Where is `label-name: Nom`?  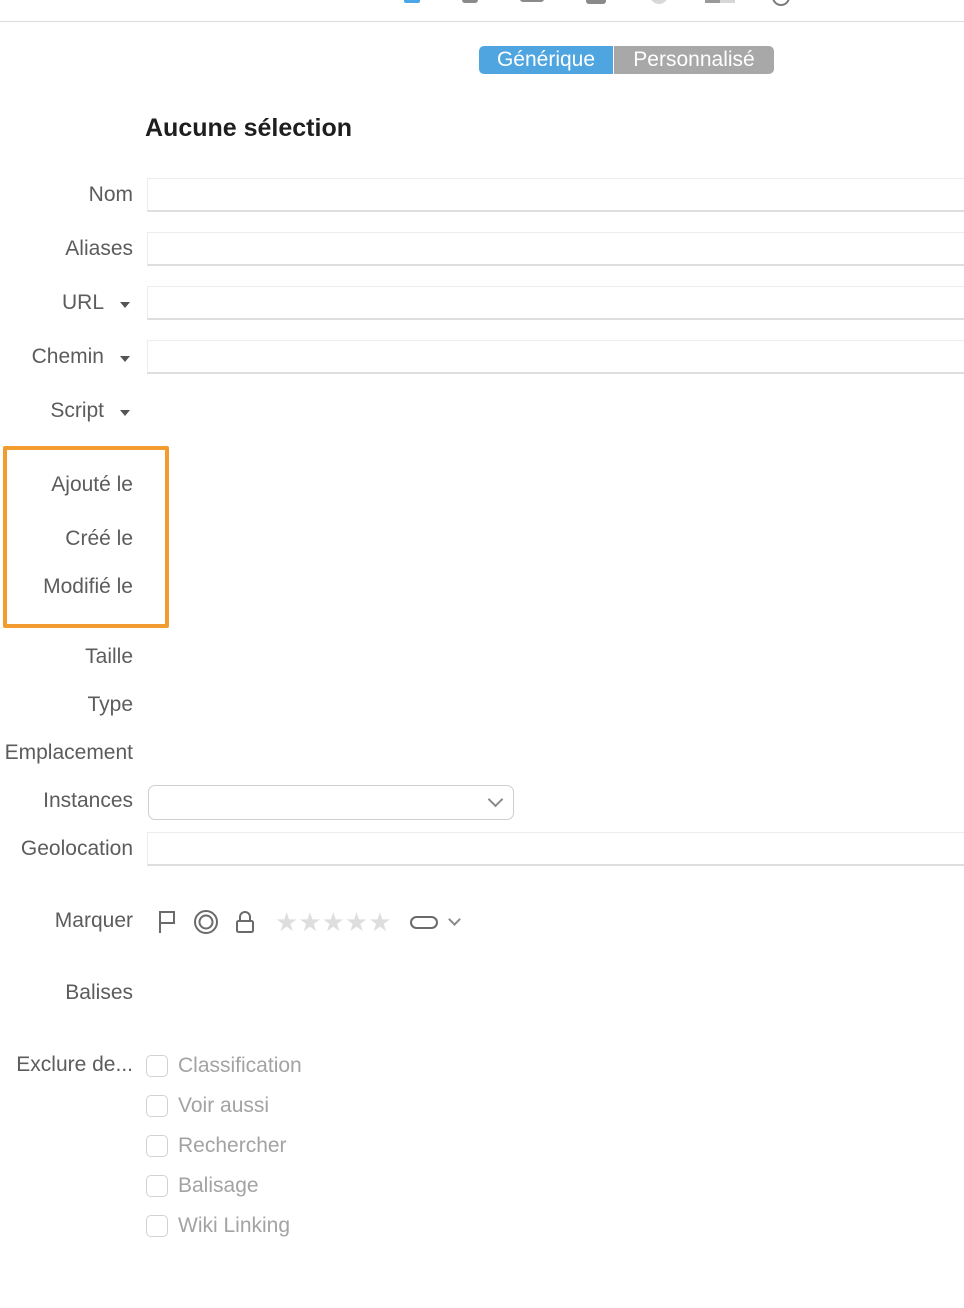
label-name: Nom is located at coordinates (110, 194).